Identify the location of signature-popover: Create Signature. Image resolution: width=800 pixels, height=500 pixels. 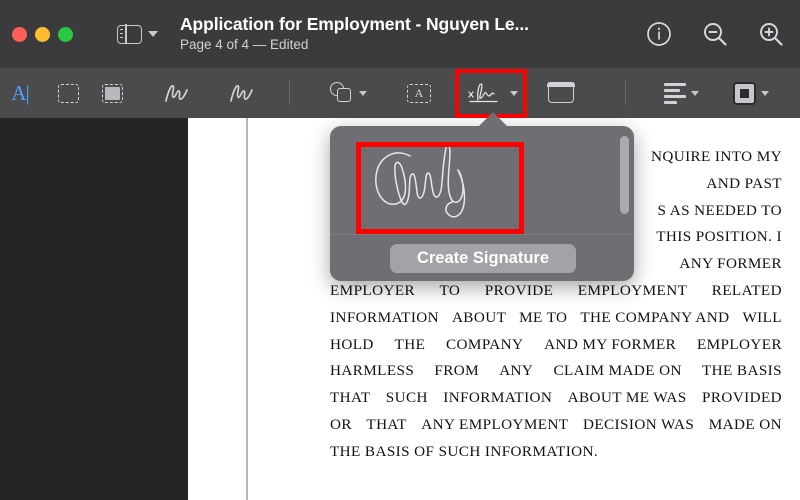
(482, 203).